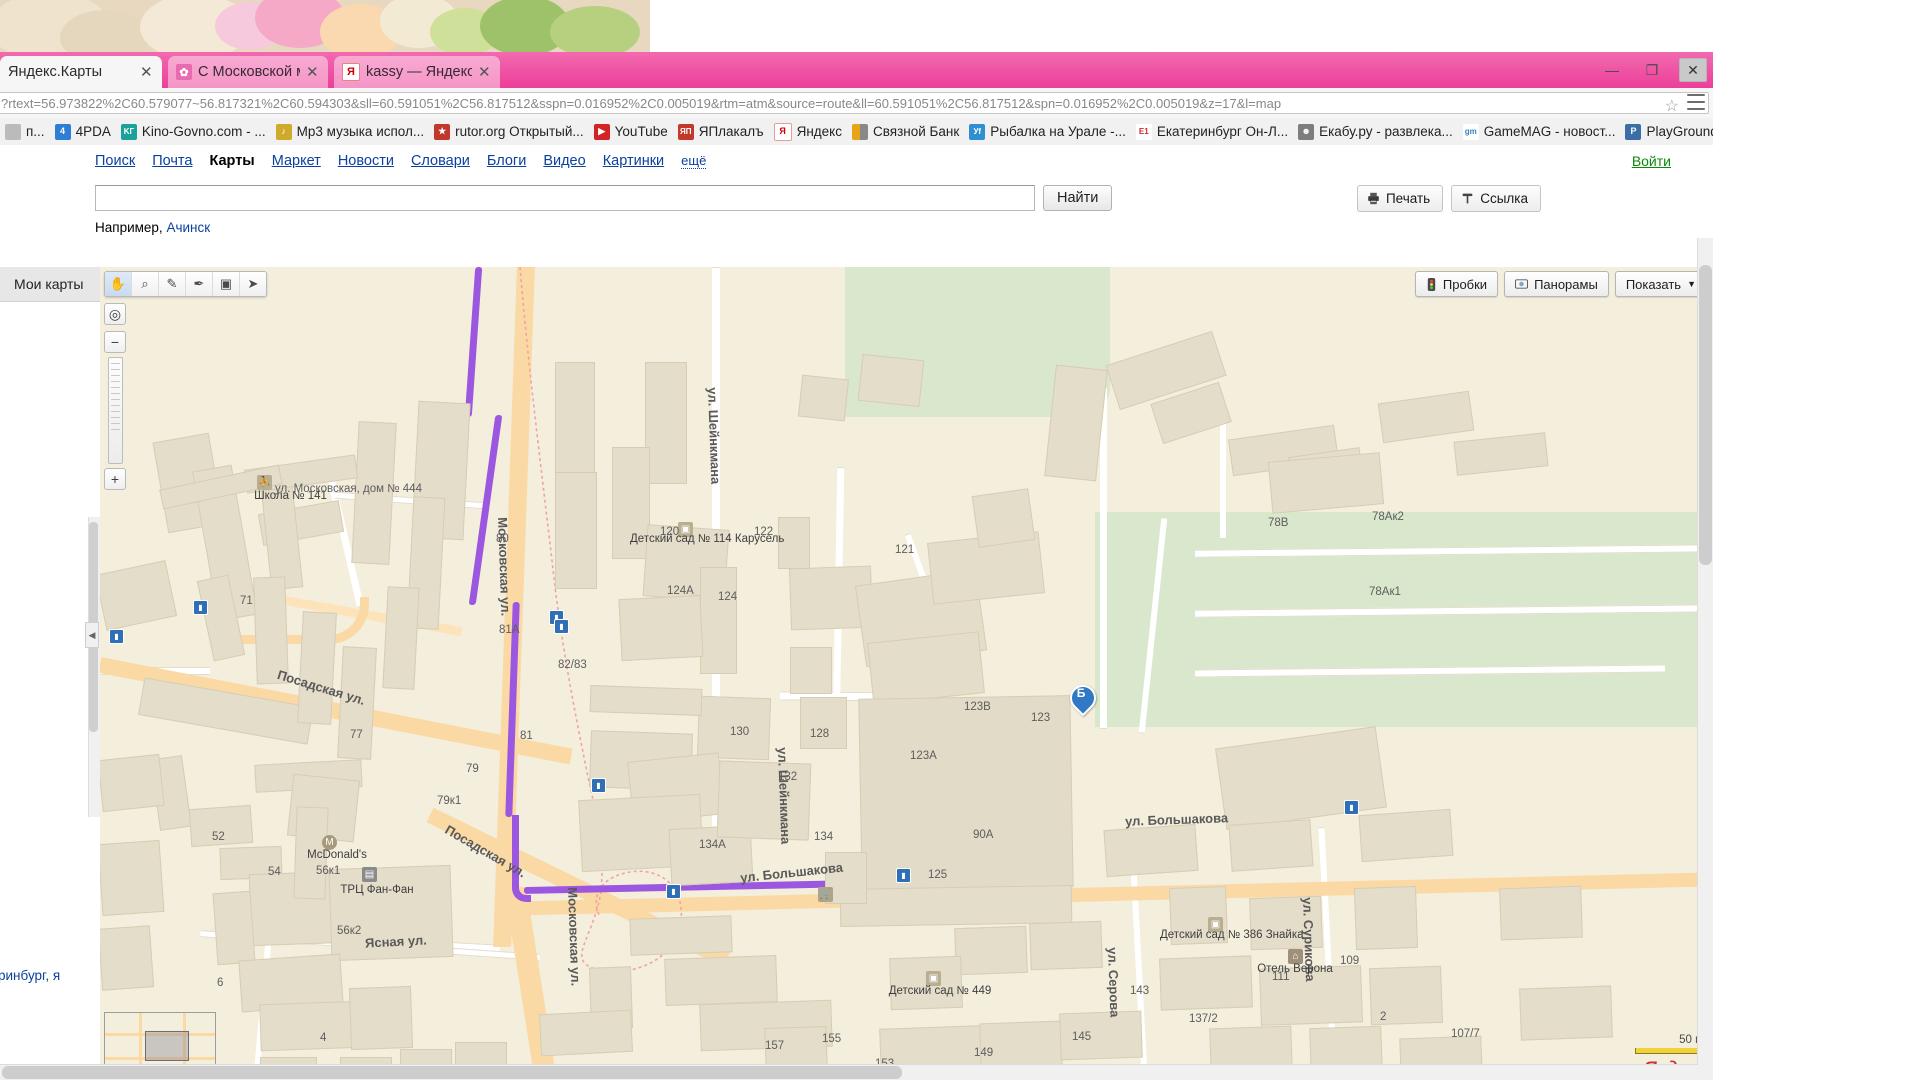 Image resolution: width=1920 pixels, height=1080 pixels. I want to click on panorama-label: Панорамы, so click(1566, 284).